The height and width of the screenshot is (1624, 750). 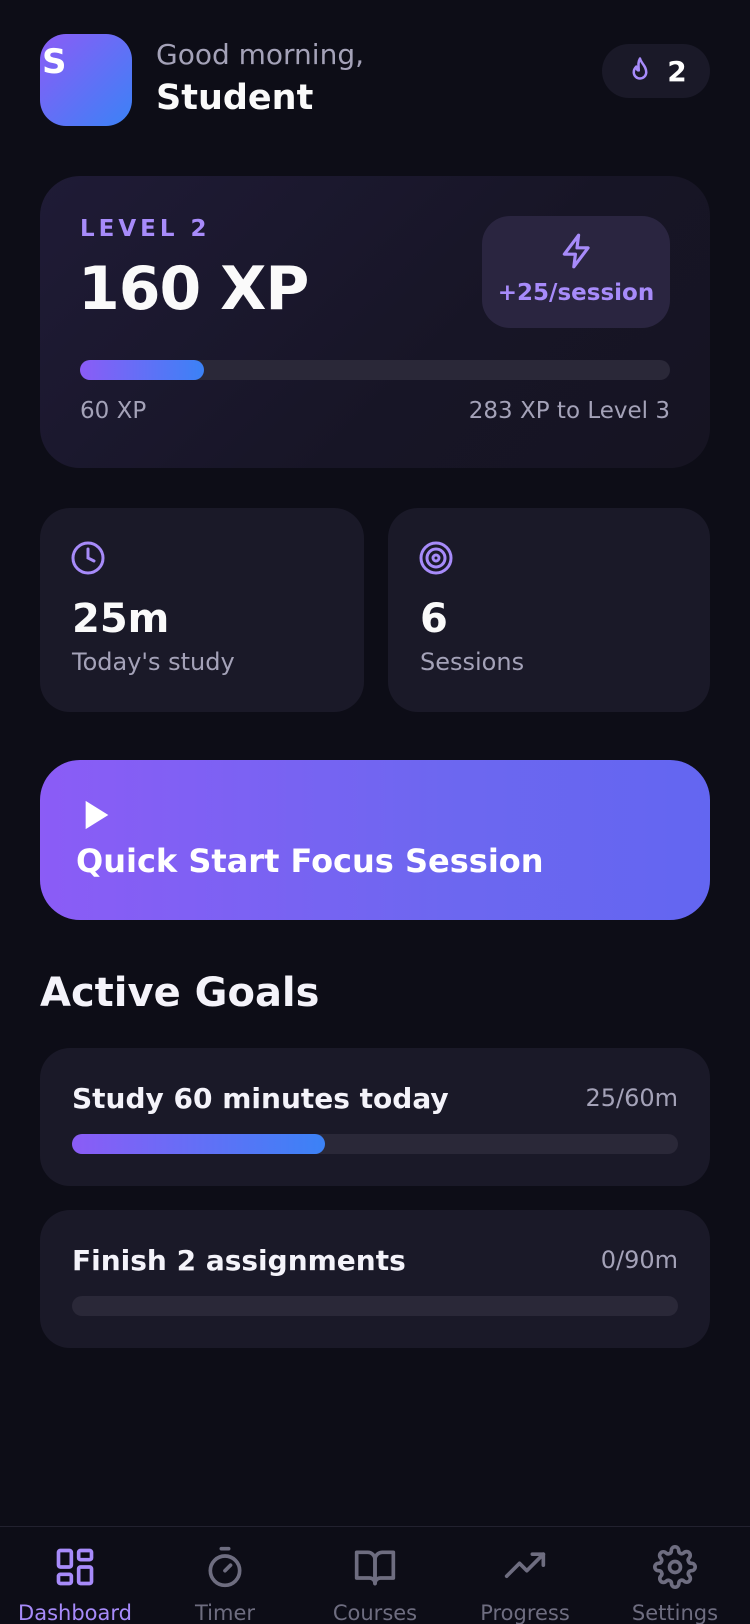 What do you see at coordinates (569, 411) in the screenshot?
I see `xp-to-next-label: 283 XP to Level 3` at bounding box center [569, 411].